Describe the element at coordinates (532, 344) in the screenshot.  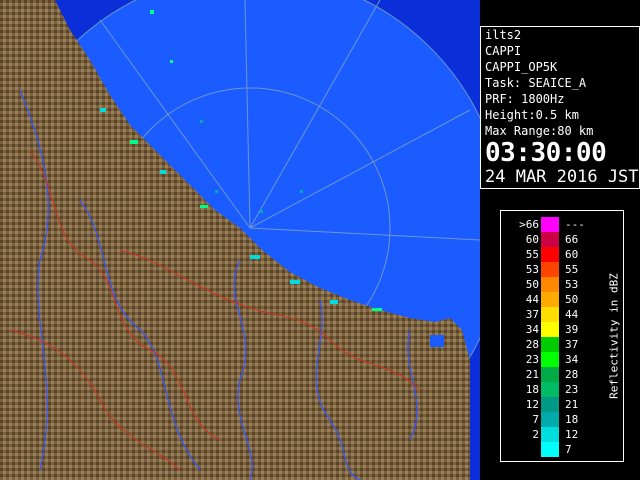
I see `legend-lower-bound: 28` at that location.